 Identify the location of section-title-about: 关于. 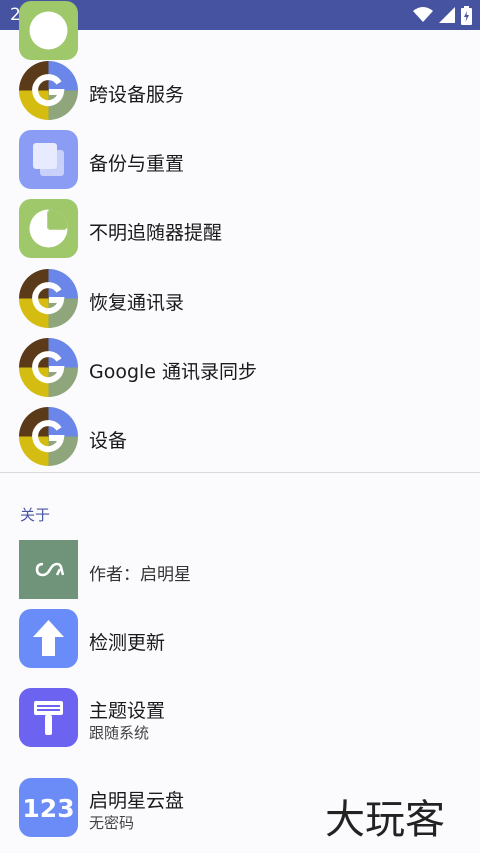
(35, 515).